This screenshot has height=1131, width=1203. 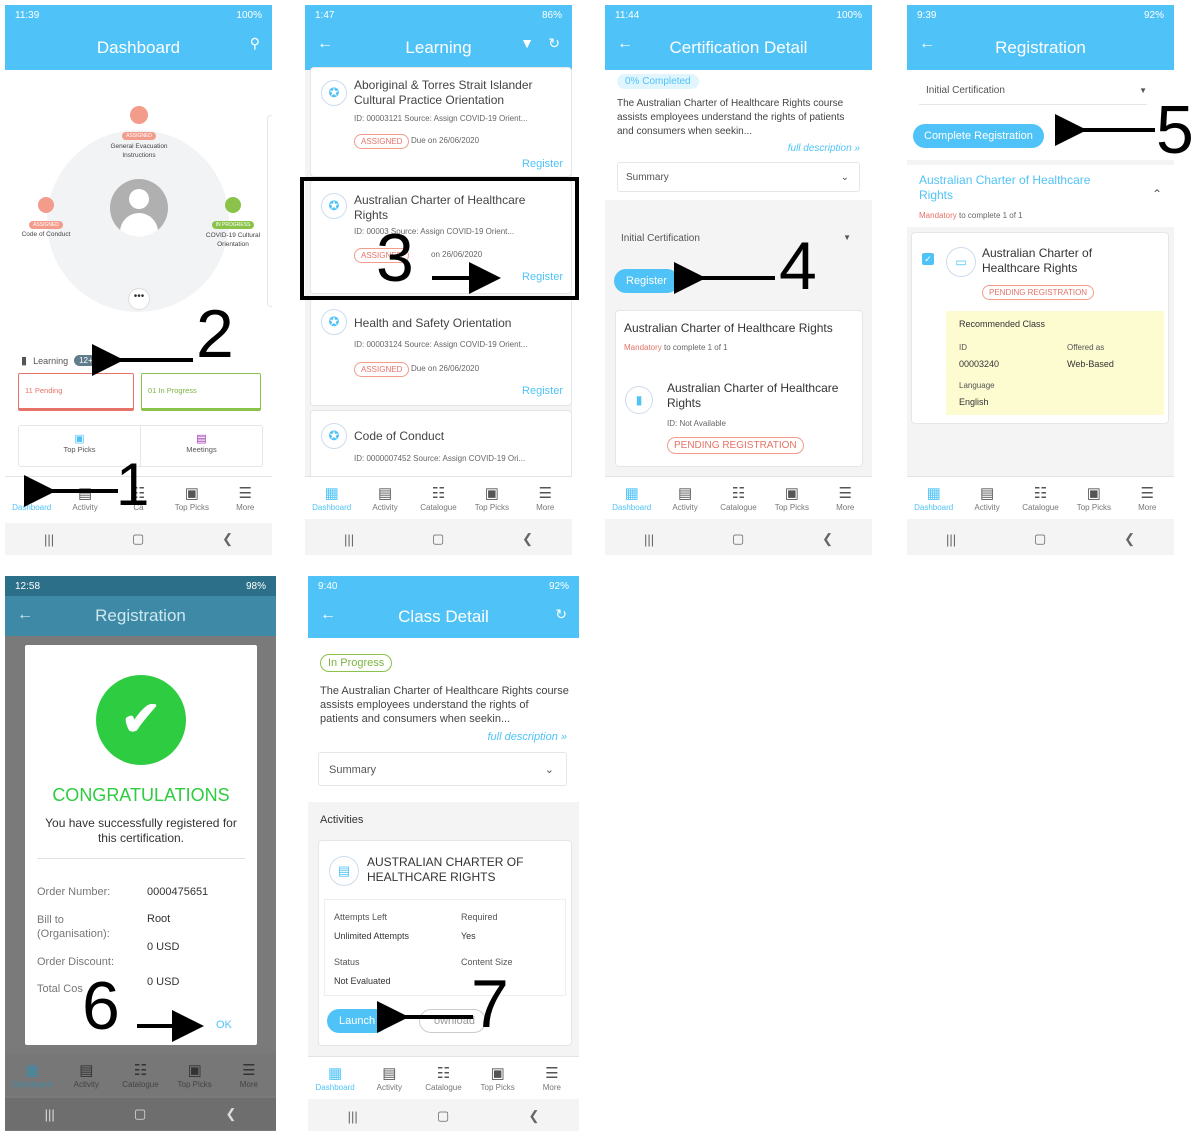 I want to click on step-label-3: 3, so click(x=395, y=258).